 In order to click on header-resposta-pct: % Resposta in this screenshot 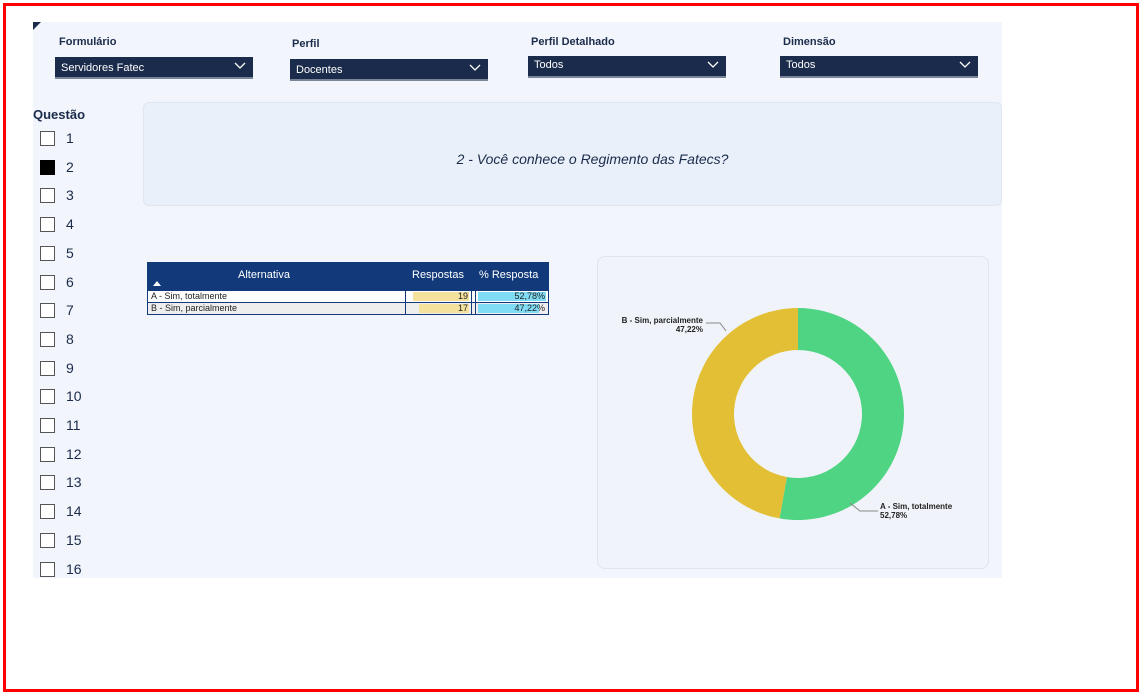, I will do `click(508, 275)`.